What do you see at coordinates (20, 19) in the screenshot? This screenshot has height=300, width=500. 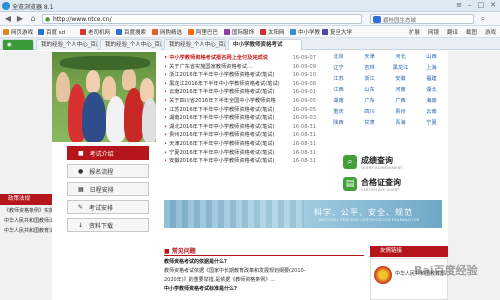 I see `forward-icon: ▶` at bounding box center [20, 19].